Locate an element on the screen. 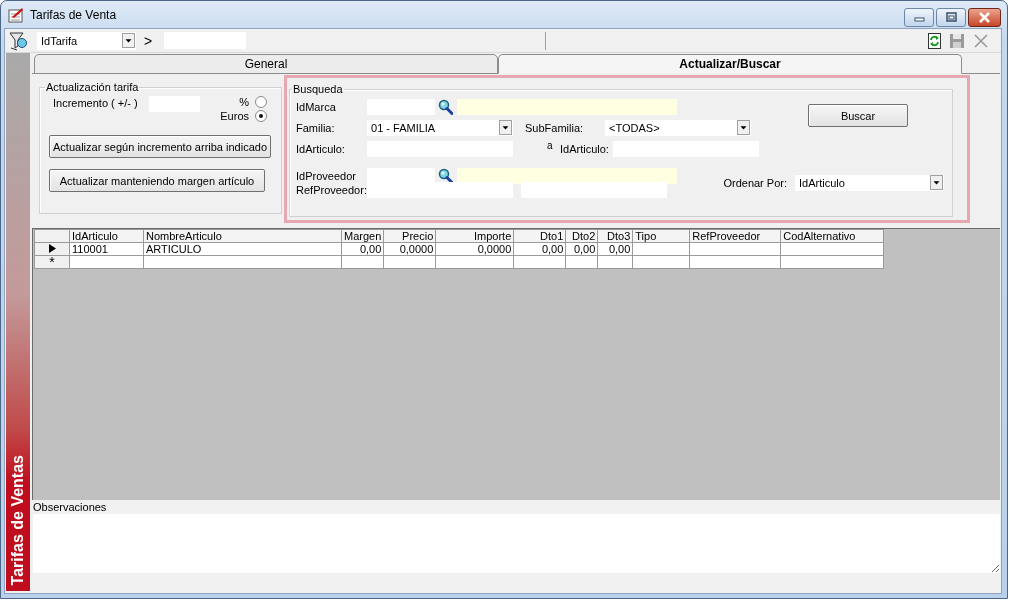 Image resolution: width=1010 pixels, height=601 pixels. window-title: Tarifas de Venta is located at coordinates (73, 14).